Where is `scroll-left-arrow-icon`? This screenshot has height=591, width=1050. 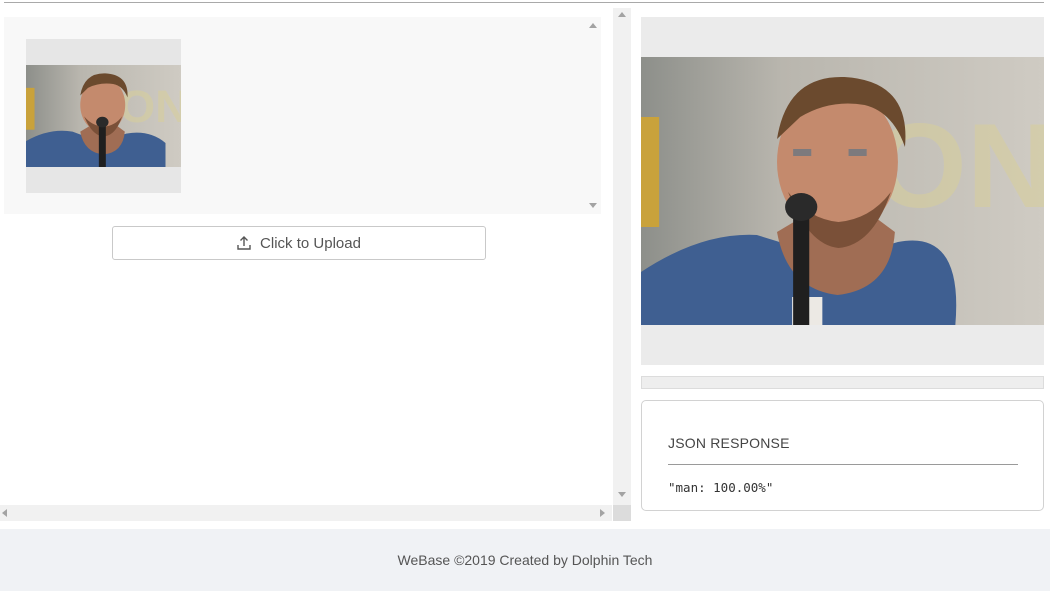
scroll-left-arrow-icon is located at coordinates (4, 513).